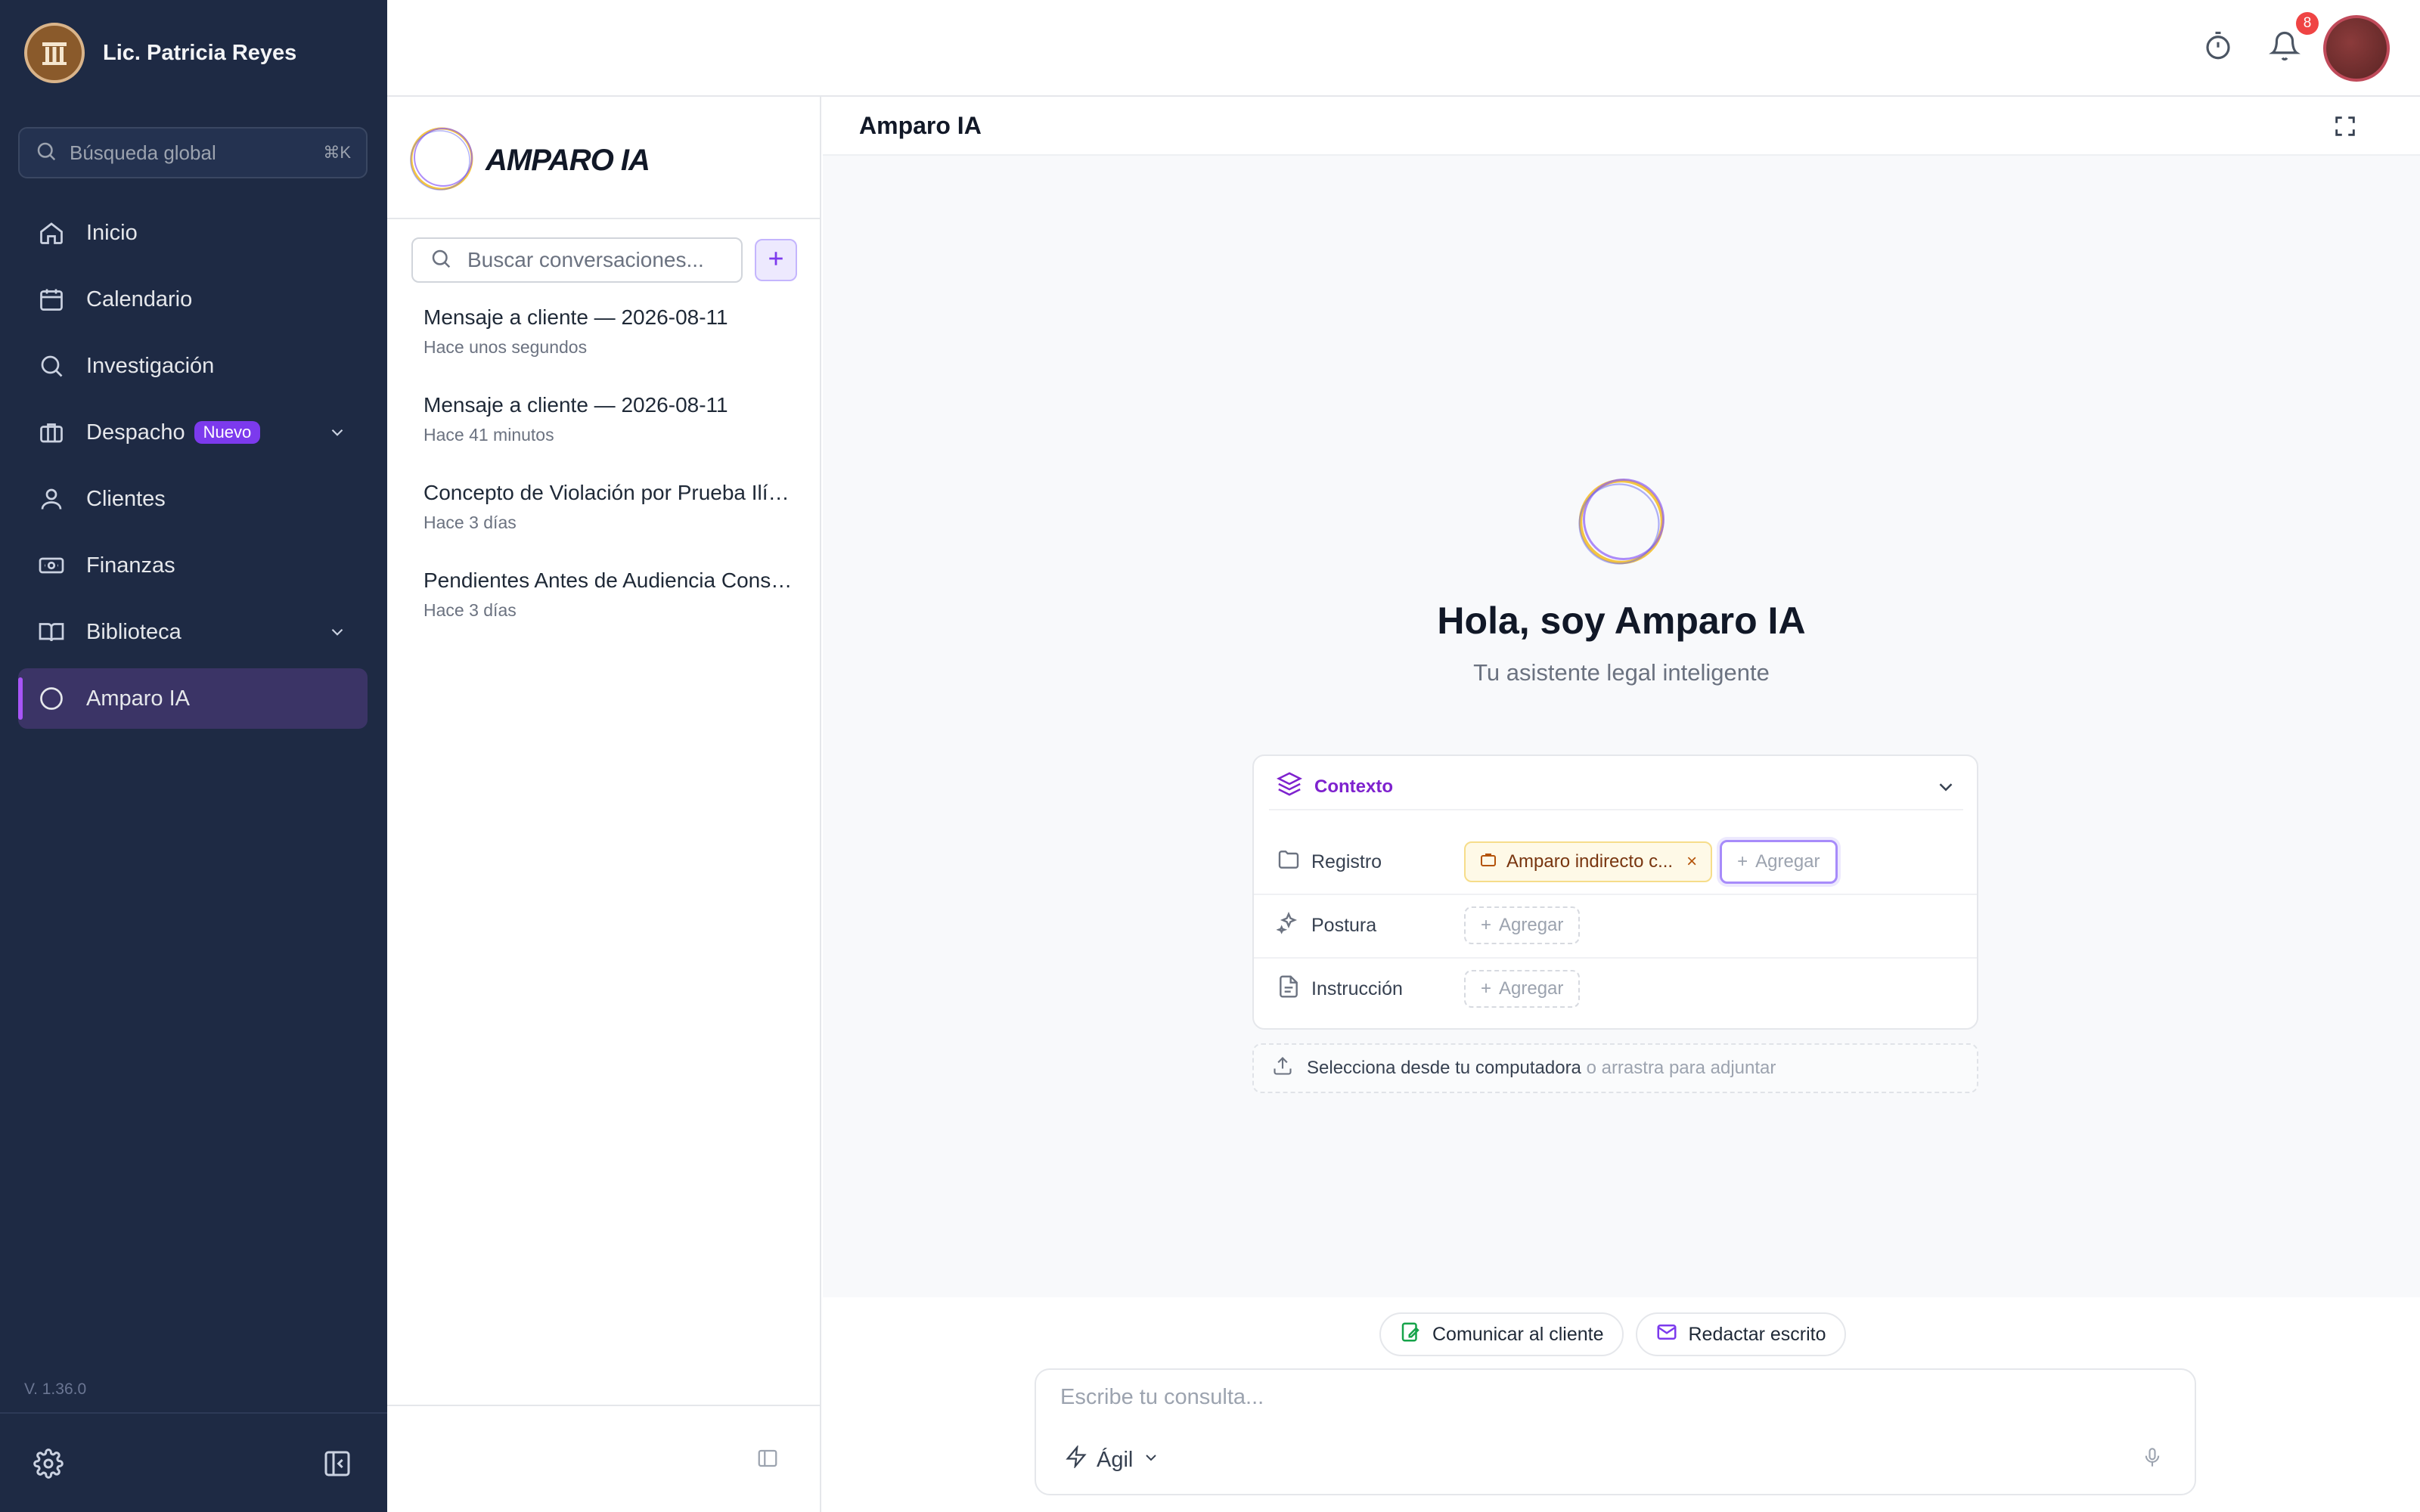  I want to click on mode-label: Ágil, so click(1115, 1459).